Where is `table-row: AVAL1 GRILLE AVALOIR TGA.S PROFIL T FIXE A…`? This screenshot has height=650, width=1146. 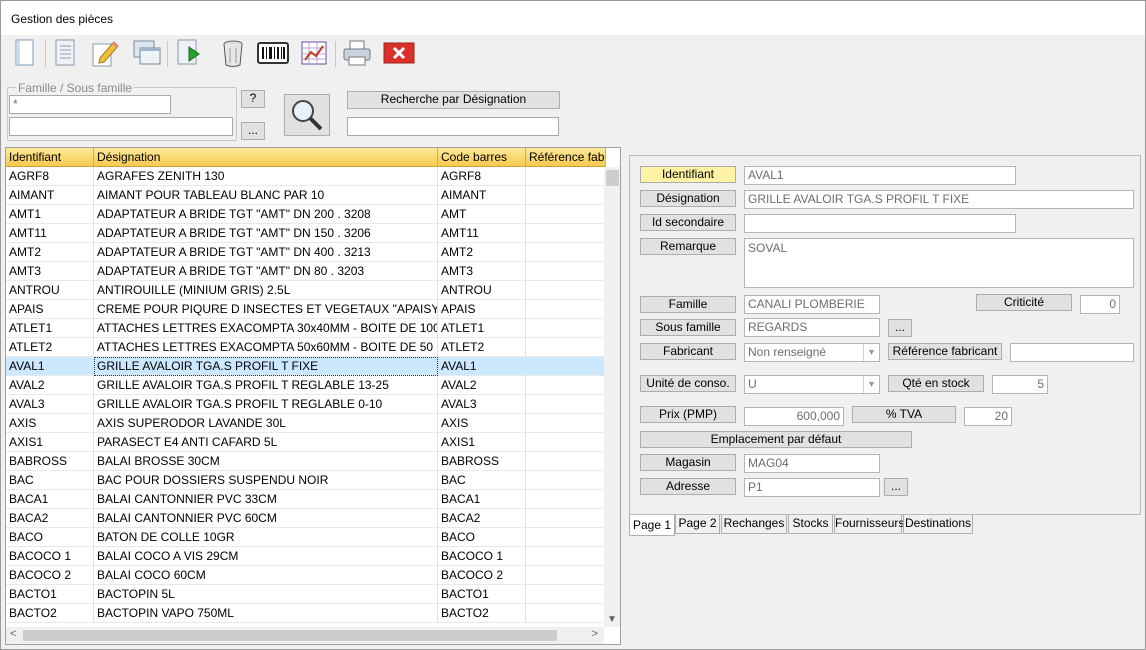 table-row: AVAL1 GRILLE AVALOIR TGA.S PROFIL T FIXE A… is located at coordinates (306, 366).